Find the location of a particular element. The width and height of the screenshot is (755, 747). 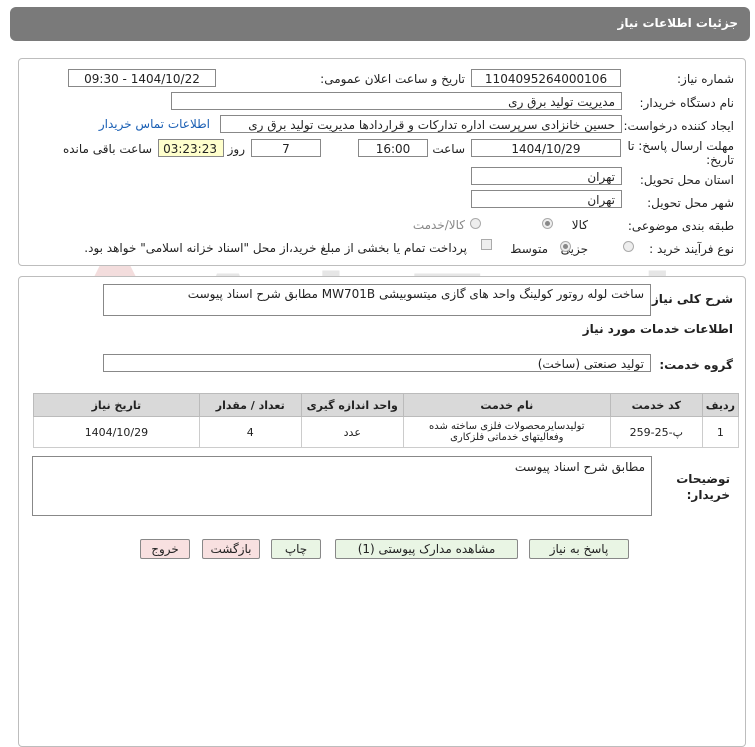

col-service-code-header: کد خدمت is located at coordinates (656, 405).